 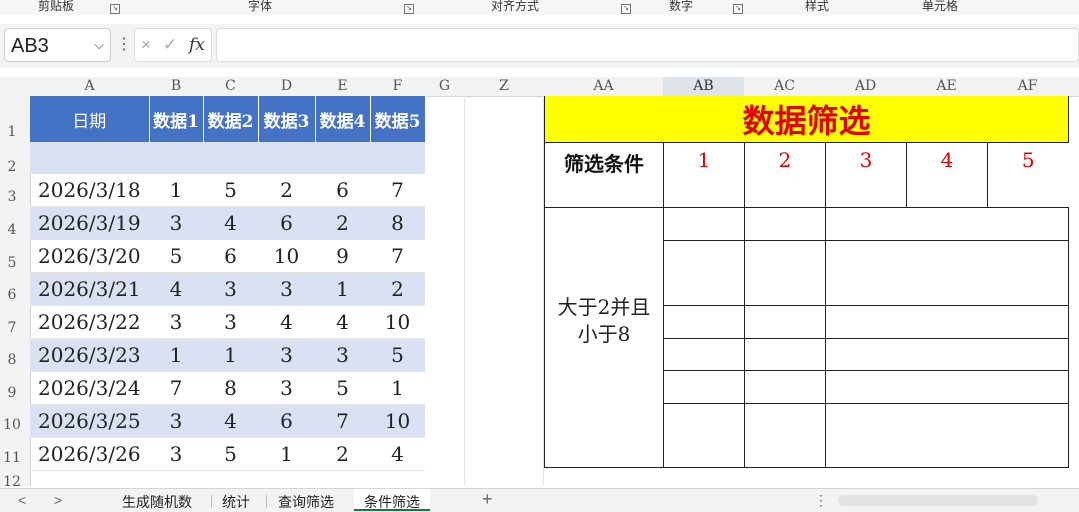 What do you see at coordinates (703, 86) in the screenshot?
I see `column-header-ab: AB` at bounding box center [703, 86].